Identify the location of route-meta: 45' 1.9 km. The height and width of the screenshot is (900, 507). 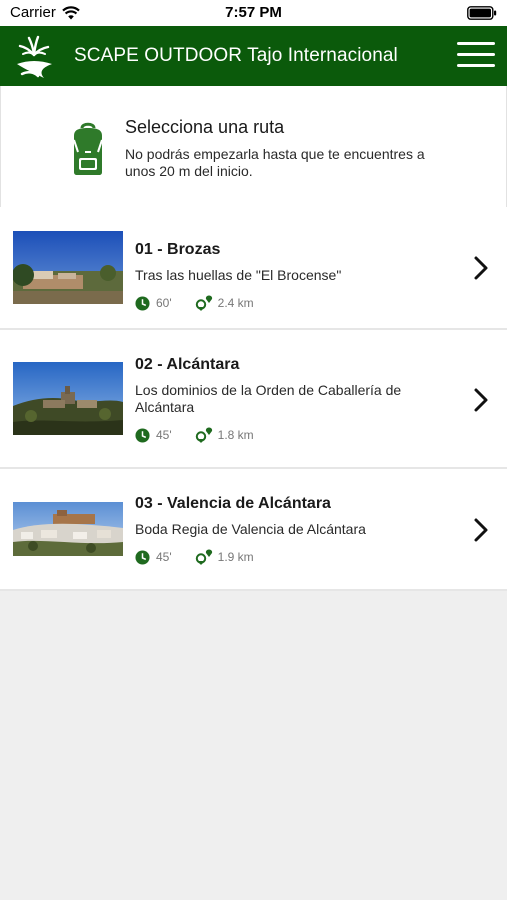
(194, 557).